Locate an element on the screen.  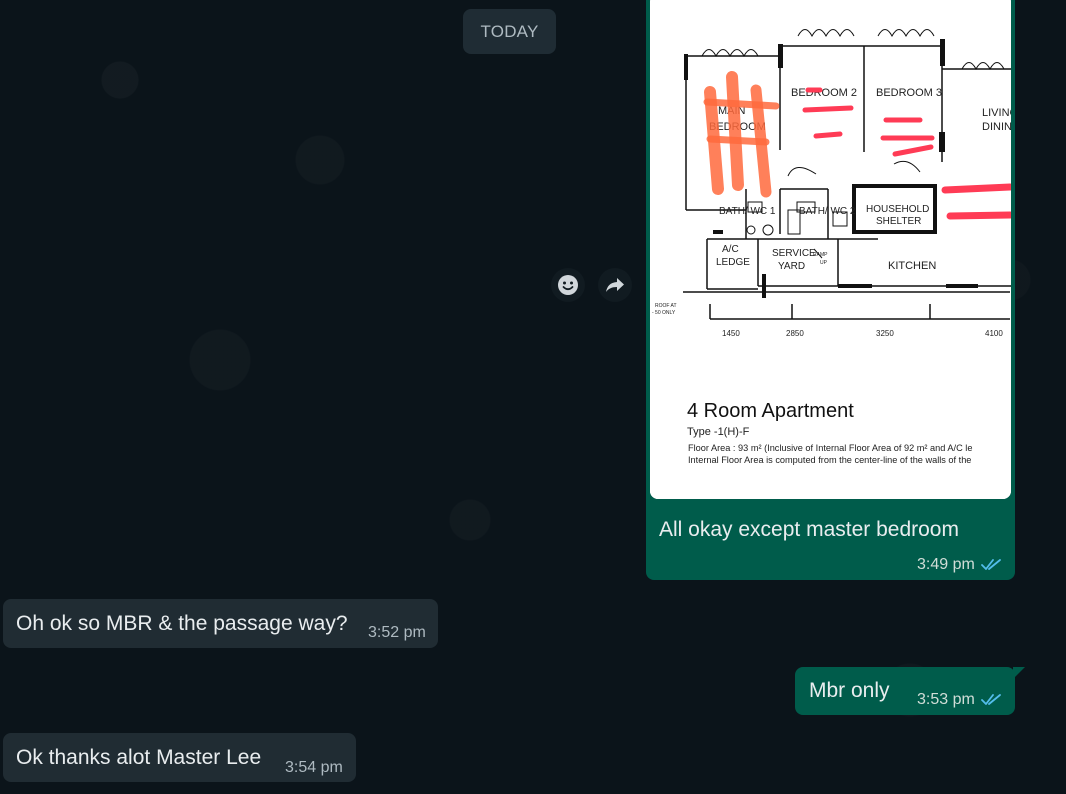
message-meta: 3:49 pm is located at coordinates (960, 565).